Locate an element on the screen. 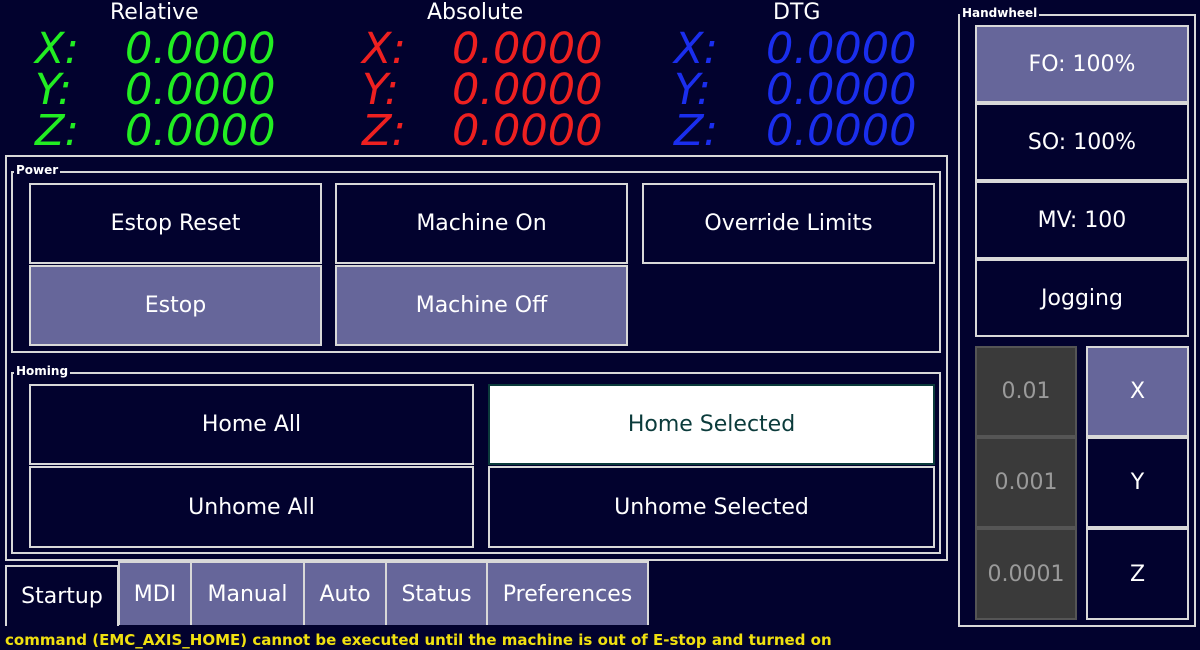 The height and width of the screenshot is (650, 1200). home-all-button: Home All is located at coordinates (251, 424).